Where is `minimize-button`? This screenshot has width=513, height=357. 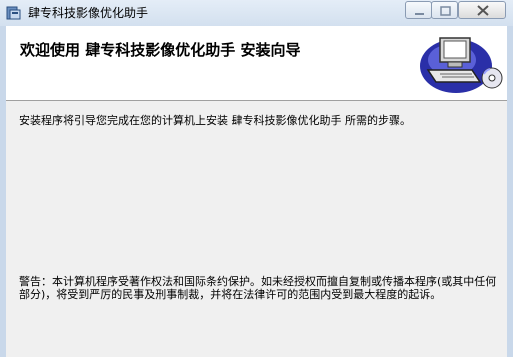 minimize-button is located at coordinates (418, 10).